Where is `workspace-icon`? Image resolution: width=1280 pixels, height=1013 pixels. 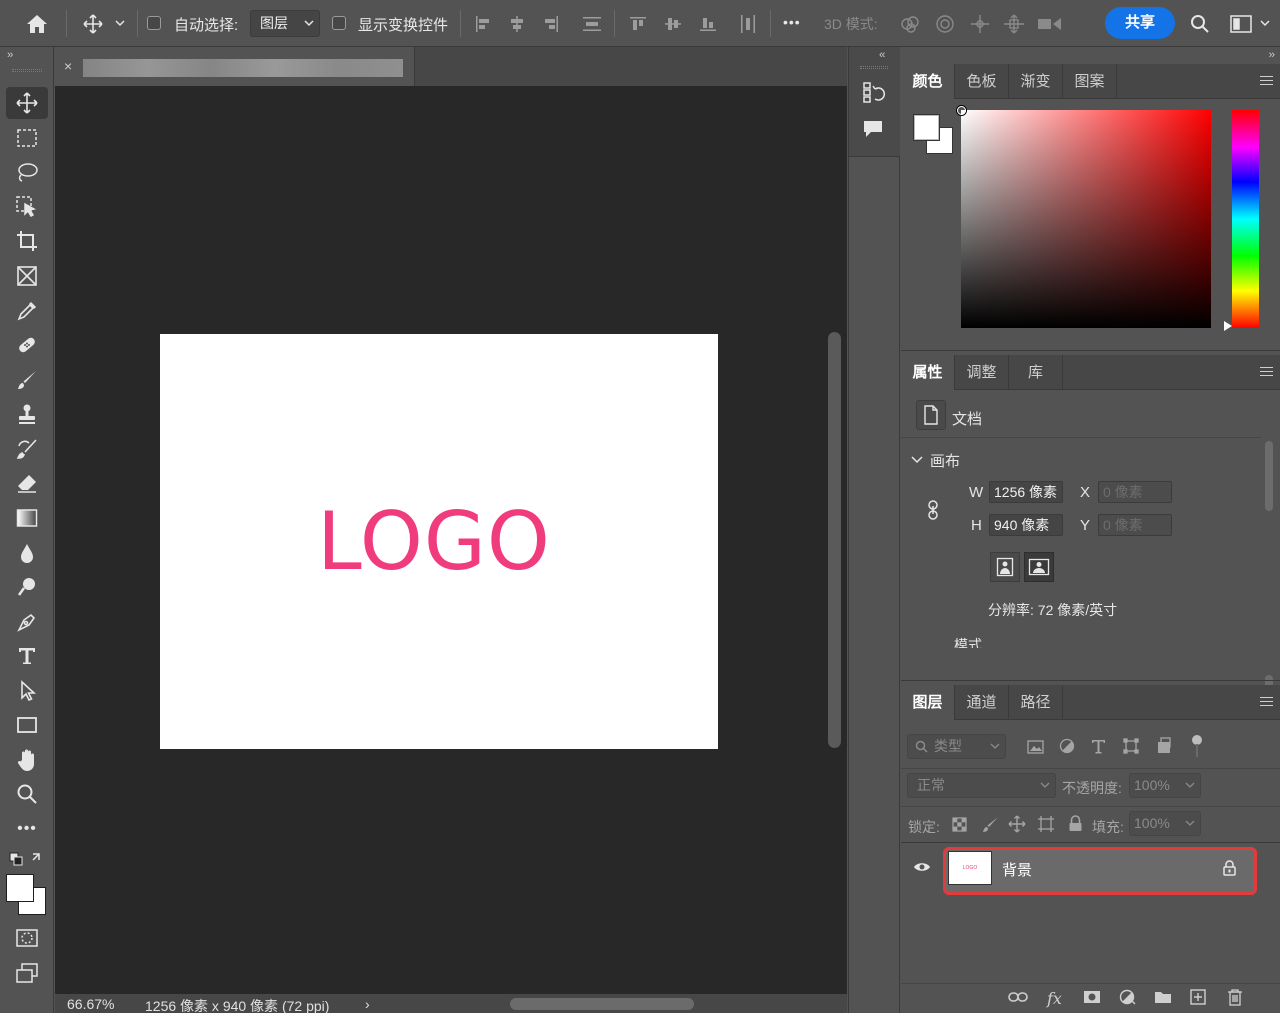 workspace-icon is located at coordinates (1241, 23).